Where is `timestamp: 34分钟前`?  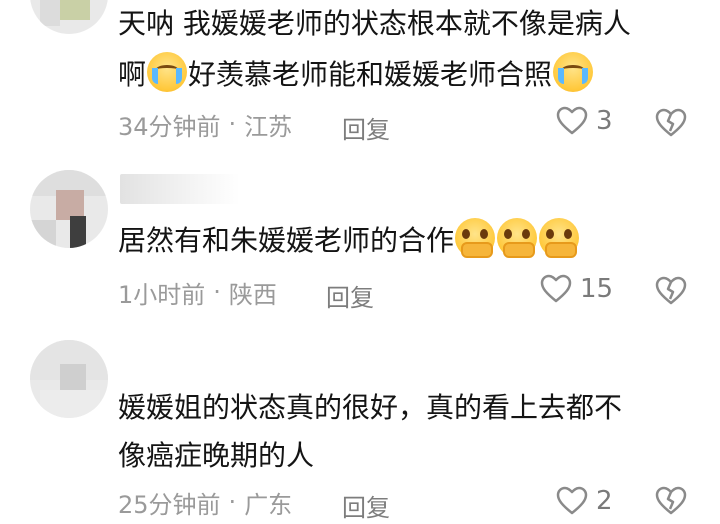 timestamp: 34分钟前 is located at coordinates (169, 126).